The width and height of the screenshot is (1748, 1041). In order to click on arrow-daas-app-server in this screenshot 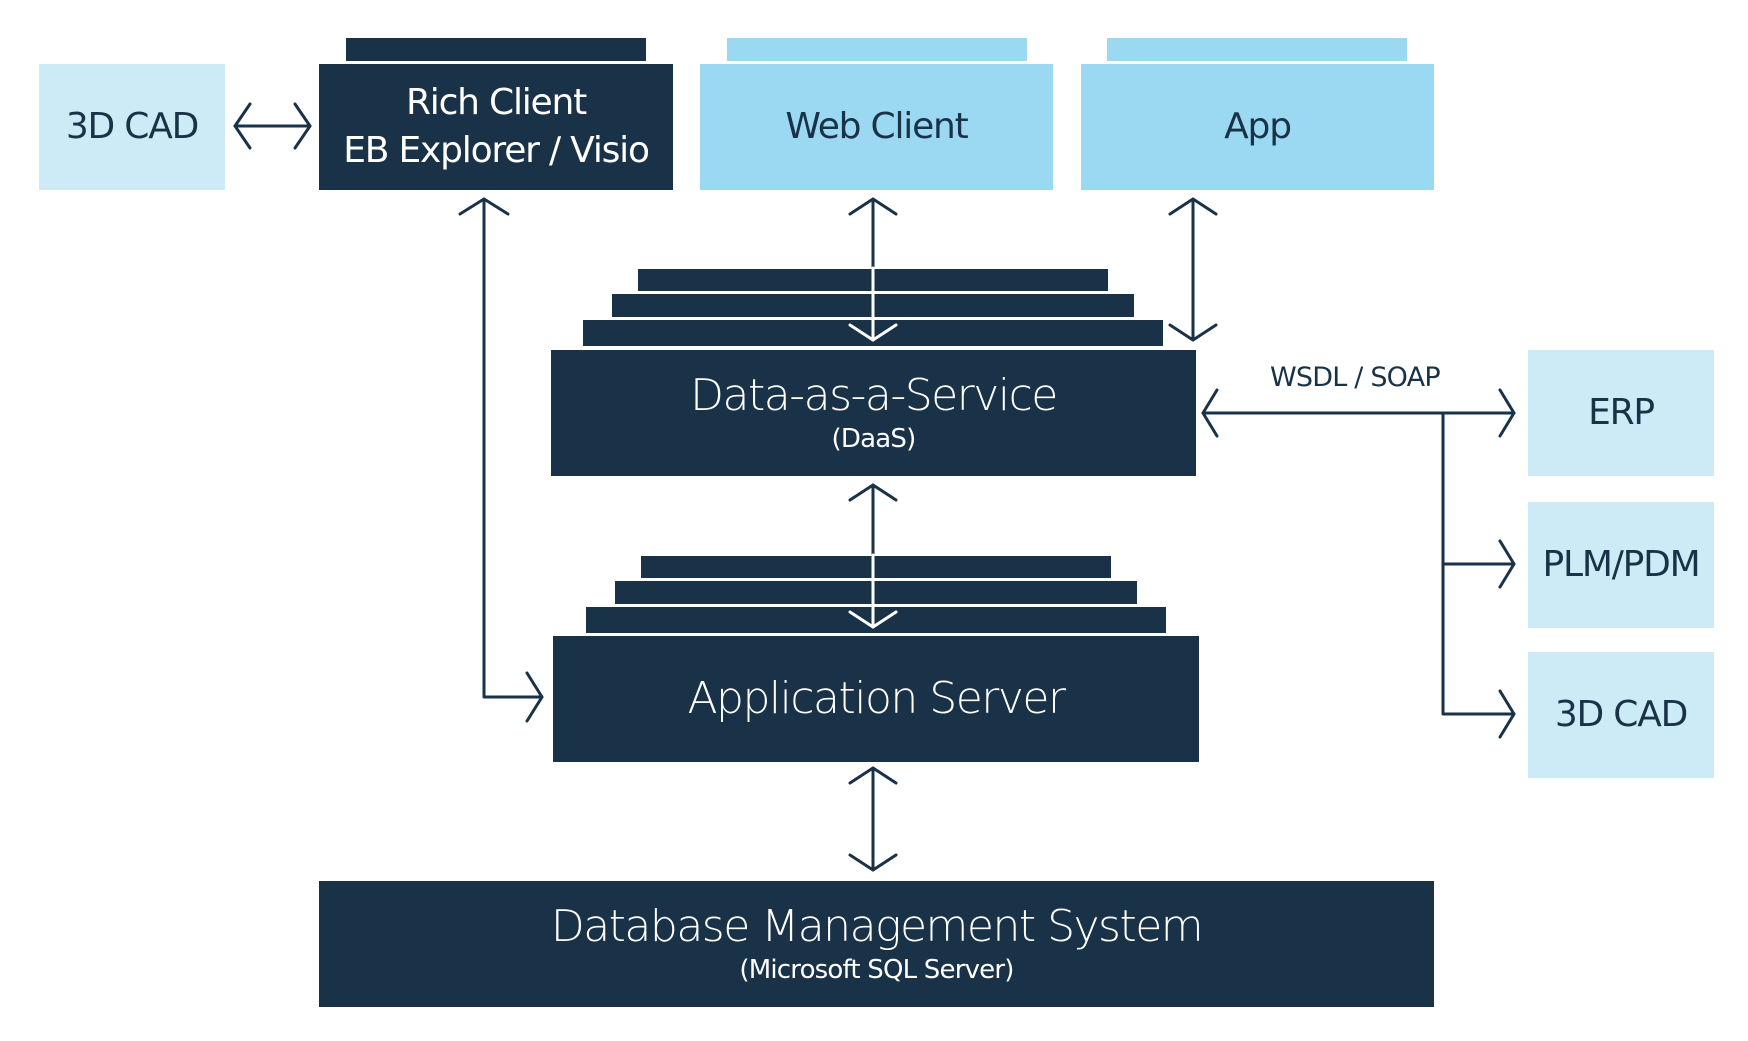, I will do `click(873, 520)`.